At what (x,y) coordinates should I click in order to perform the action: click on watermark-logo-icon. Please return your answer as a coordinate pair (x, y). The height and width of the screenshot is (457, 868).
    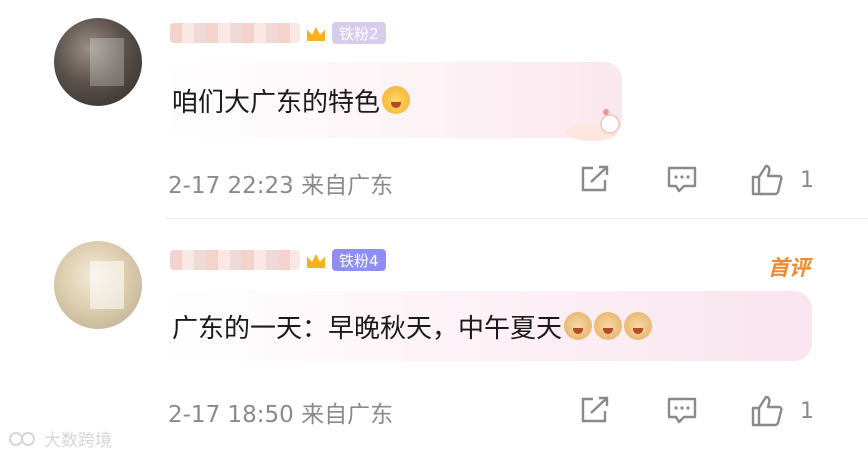
    Looking at the image, I should click on (22, 438).